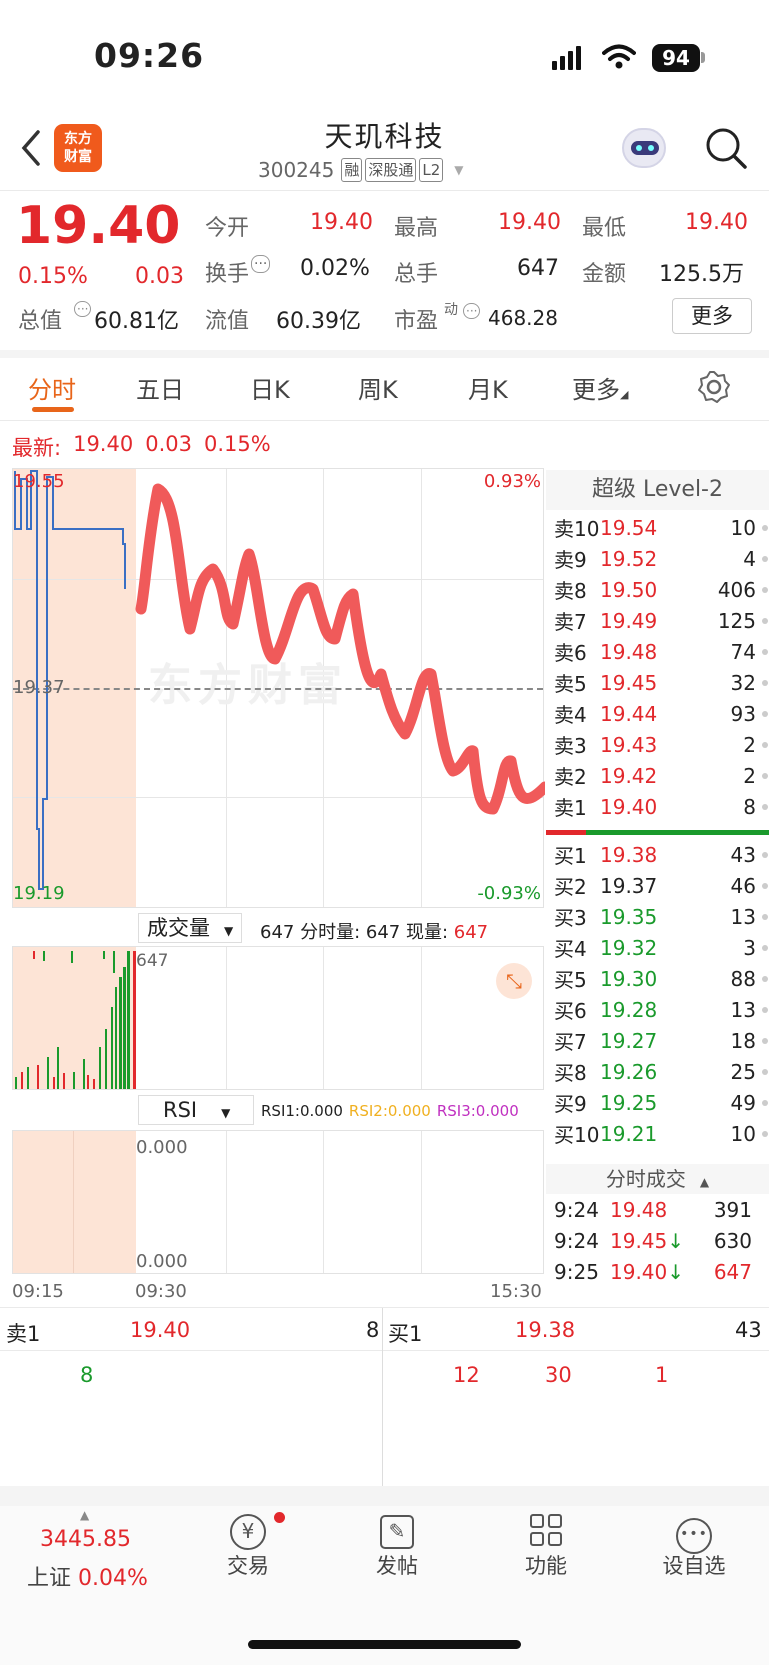 Image resolution: width=769 pixels, height=1665 pixels. Describe the element at coordinates (566, 58) in the screenshot. I see `signal-icon` at that location.